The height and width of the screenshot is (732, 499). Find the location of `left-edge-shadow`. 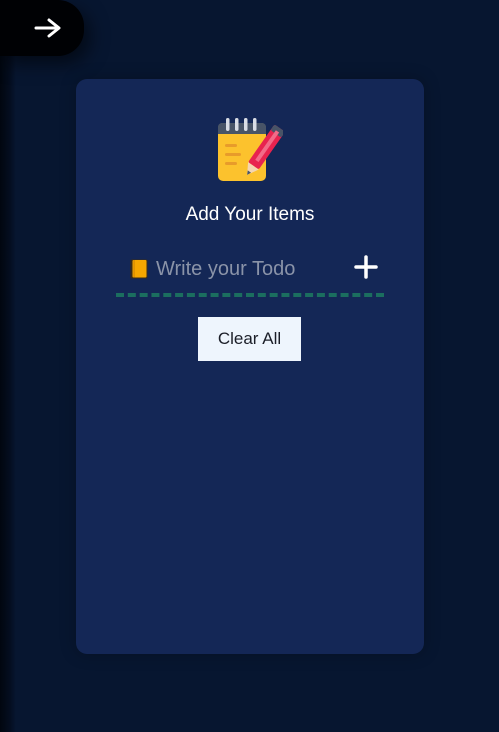

left-edge-shadow is located at coordinates (8, 366).